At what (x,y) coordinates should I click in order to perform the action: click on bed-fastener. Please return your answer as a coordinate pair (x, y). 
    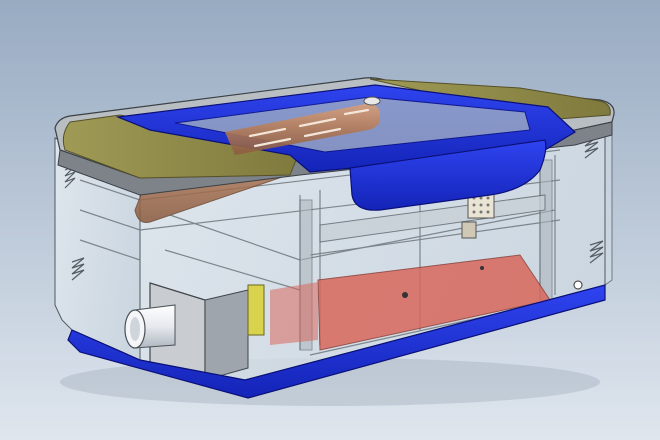
    Looking at the image, I should click on (405, 295).